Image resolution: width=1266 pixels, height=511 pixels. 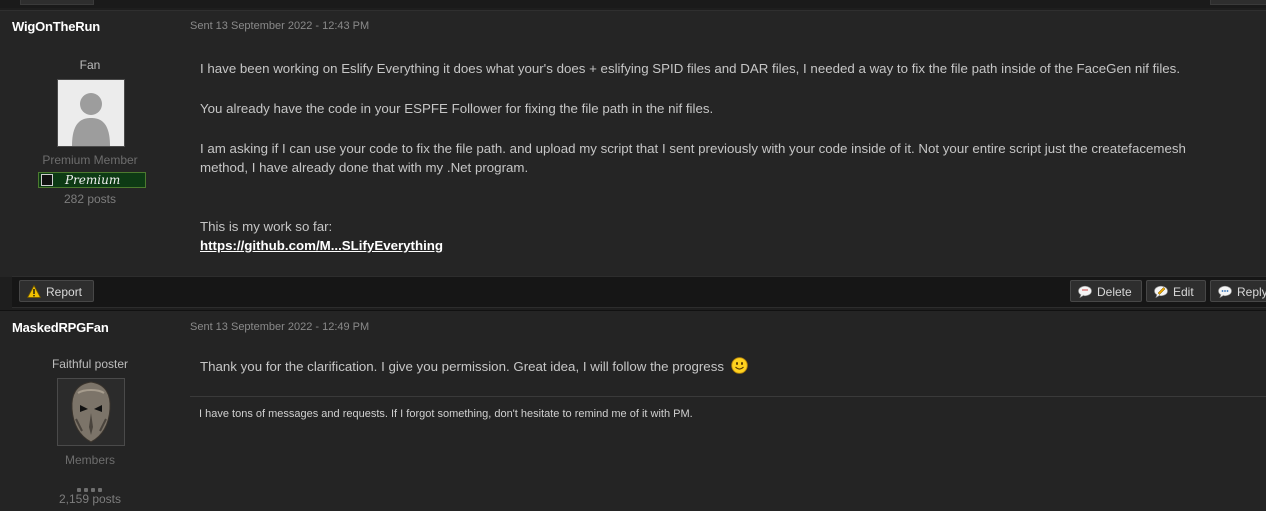 I want to click on report-label: Report, so click(x=64, y=292).